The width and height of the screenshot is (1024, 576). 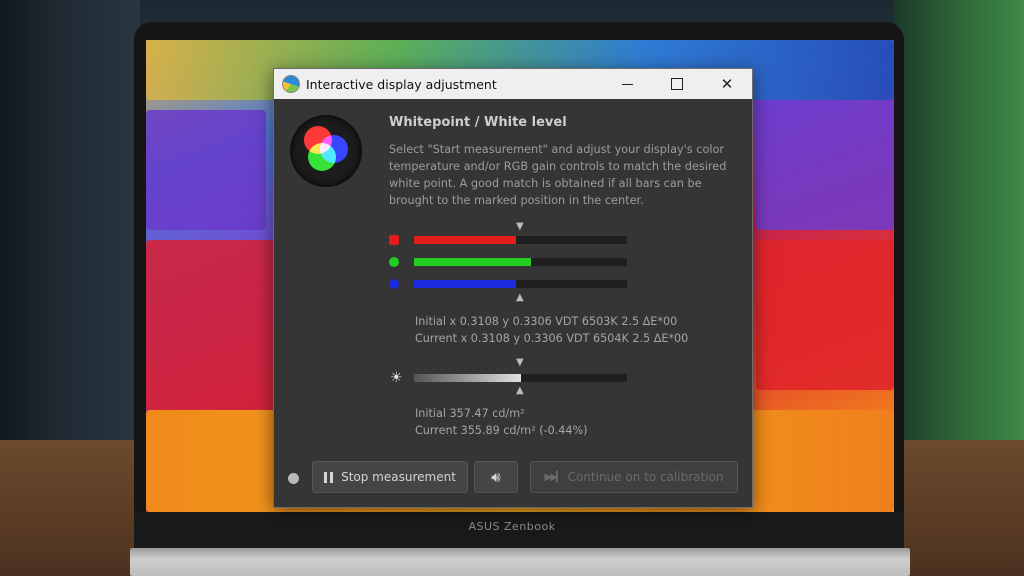 I want to click on measurement-status-indicator, so click(x=293, y=478).